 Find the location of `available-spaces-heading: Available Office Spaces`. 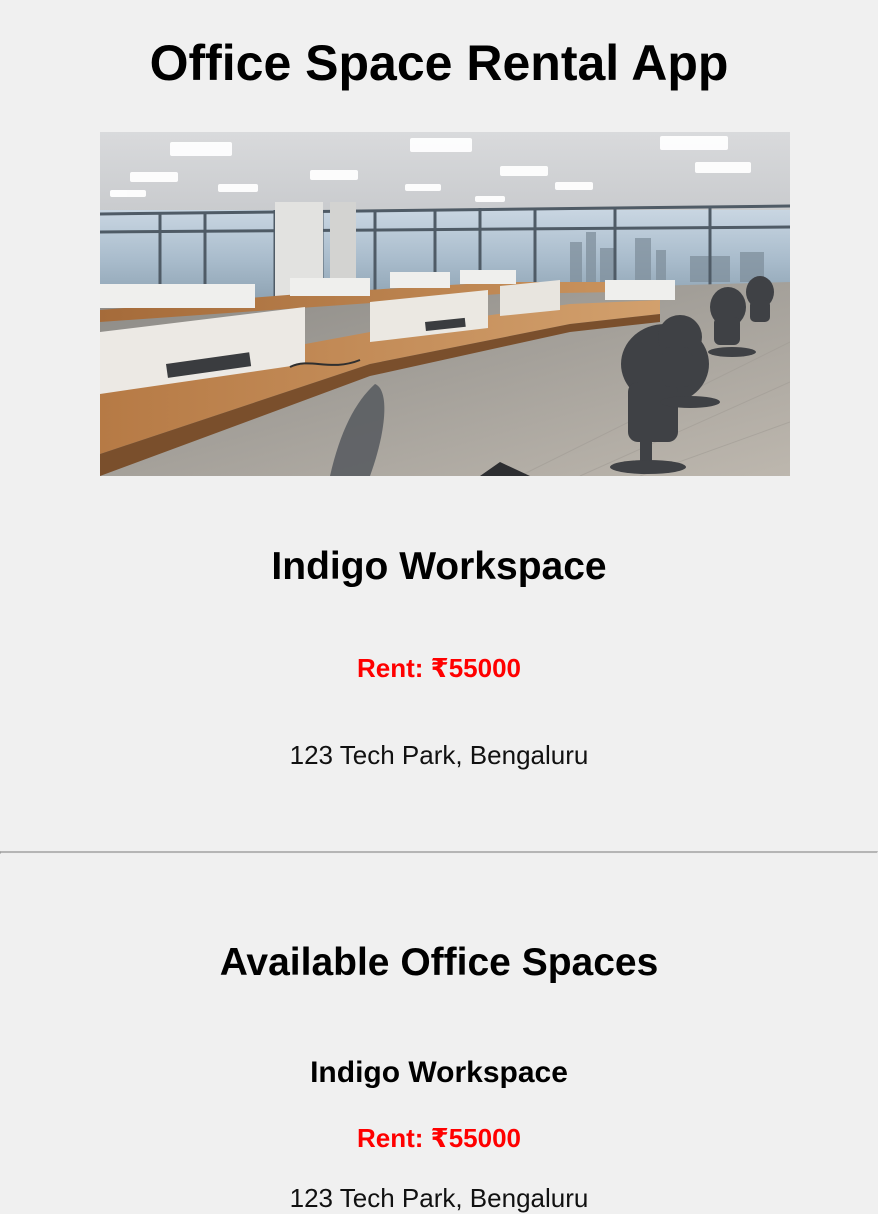

available-spaces-heading: Available Office Spaces is located at coordinates (439, 962).